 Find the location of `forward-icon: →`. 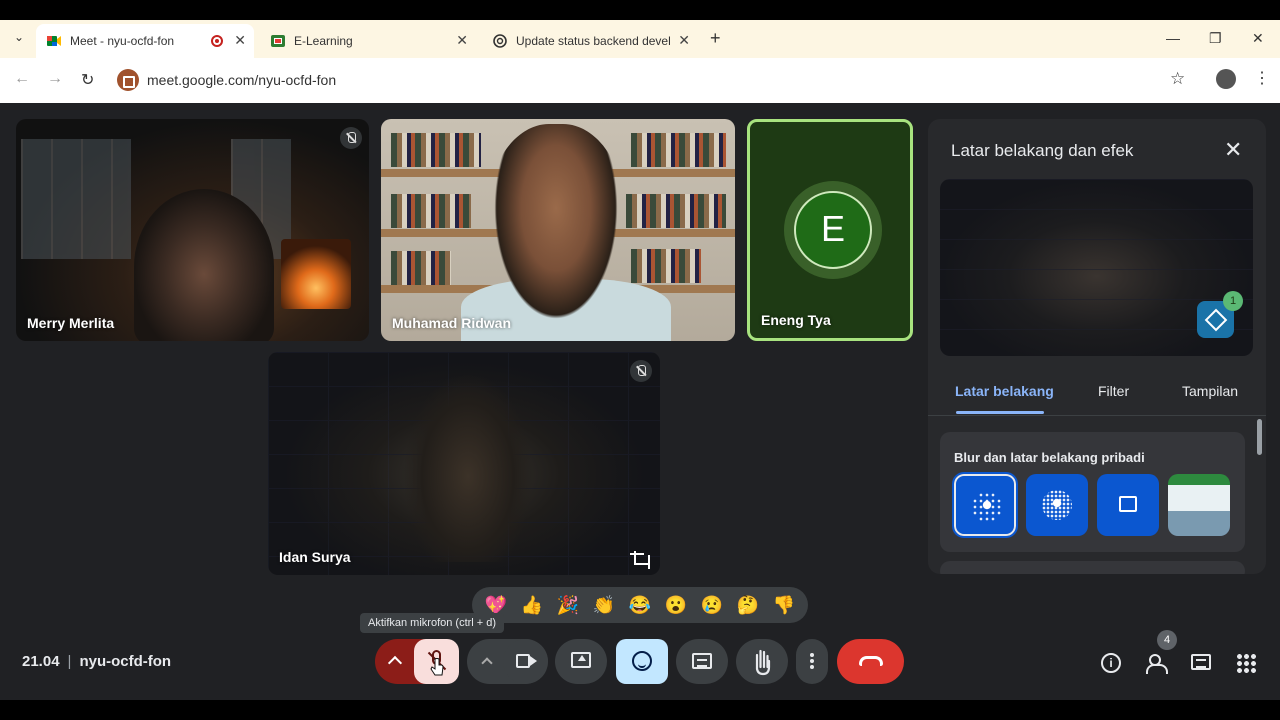

forward-icon: → is located at coordinates (55, 79).